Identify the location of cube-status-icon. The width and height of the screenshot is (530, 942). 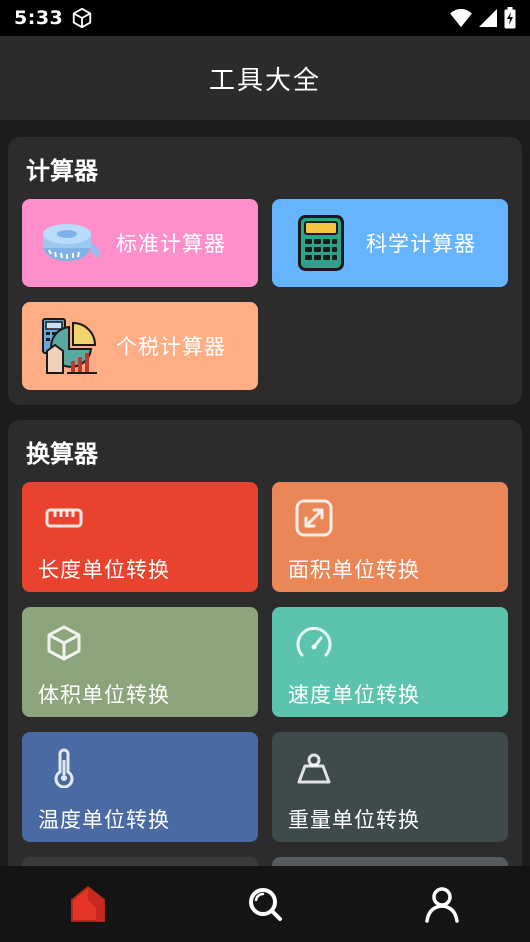
(82, 18).